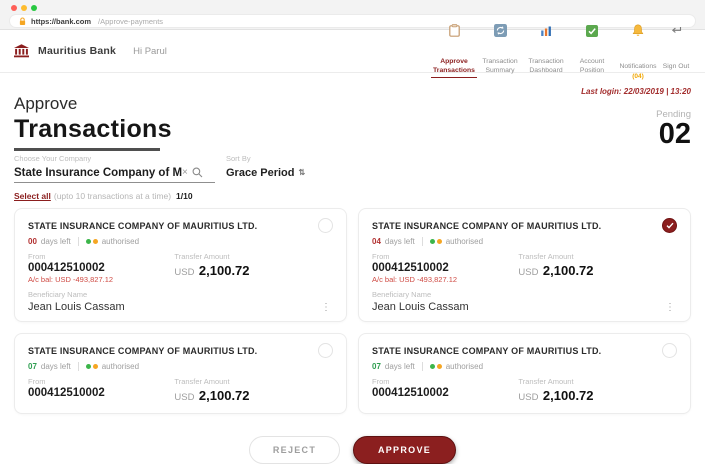 Image resolution: width=705 pixels, height=464 pixels. Describe the element at coordinates (500, 49) in the screenshot. I see `nav-transaction-summary: Transaction Summary` at that location.